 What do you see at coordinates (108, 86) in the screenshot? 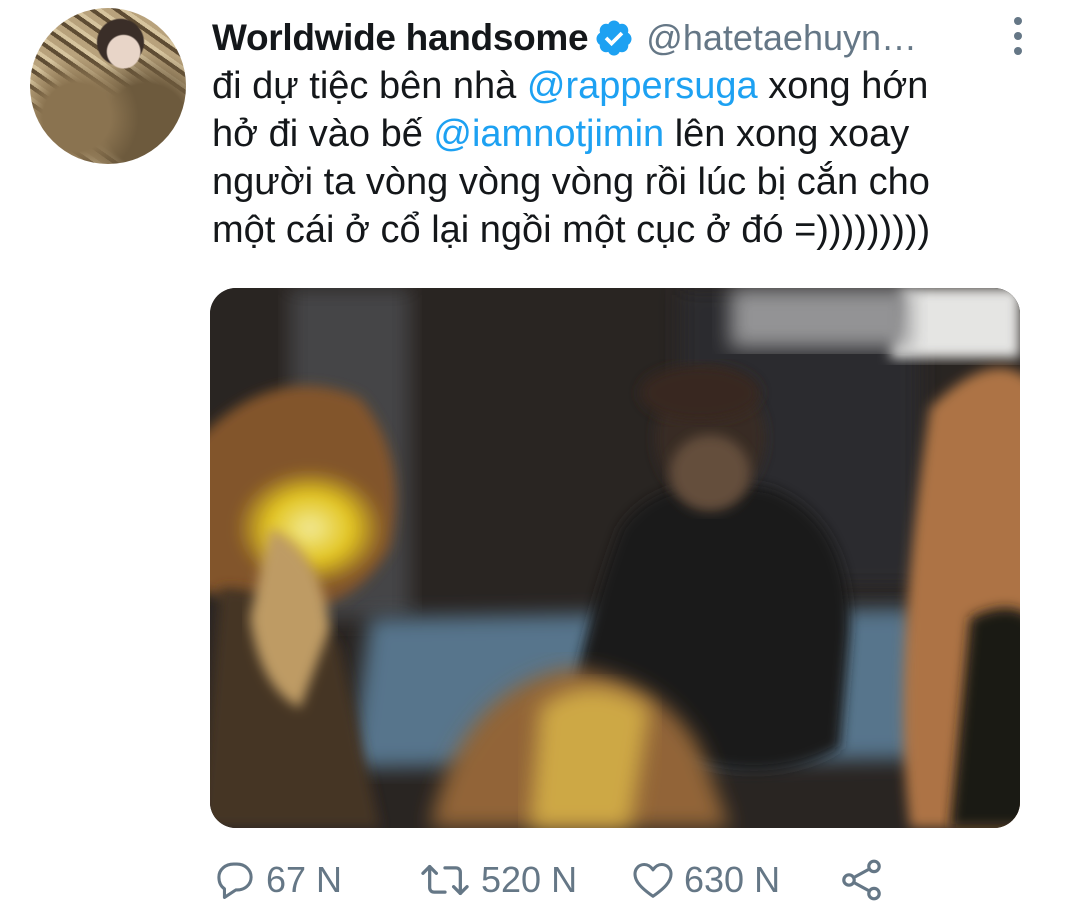
I see `author-avatar` at bounding box center [108, 86].